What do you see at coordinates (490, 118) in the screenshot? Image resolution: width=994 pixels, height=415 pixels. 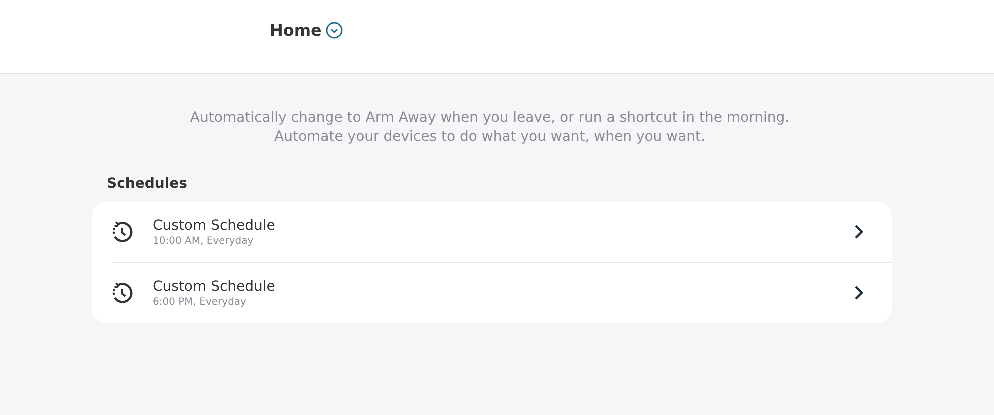 I see `description-text: Automatically change to Arm Away when you leave, or run a shortcut in the morning.` at bounding box center [490, 118].